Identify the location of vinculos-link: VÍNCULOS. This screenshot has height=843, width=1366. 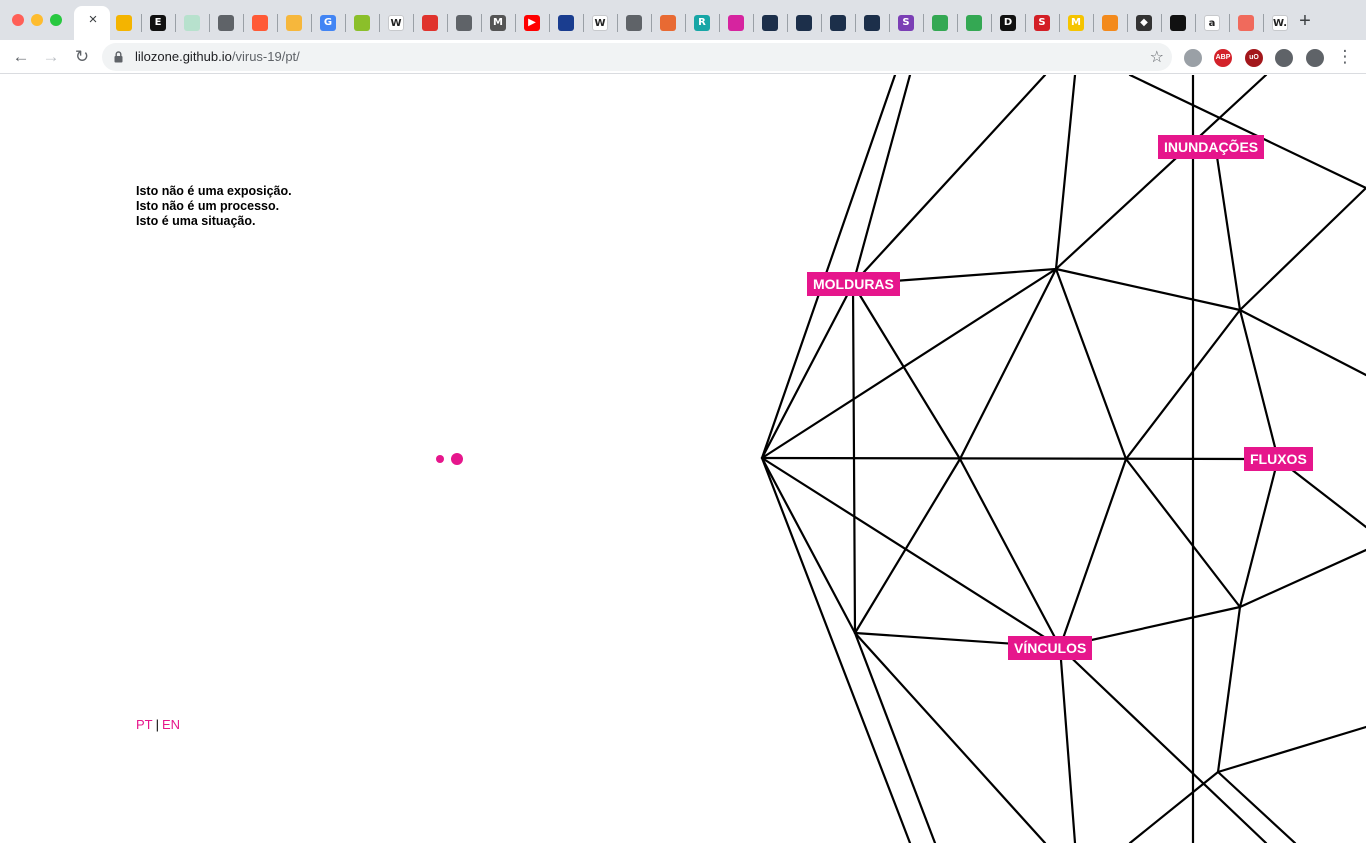
(1050, 648).